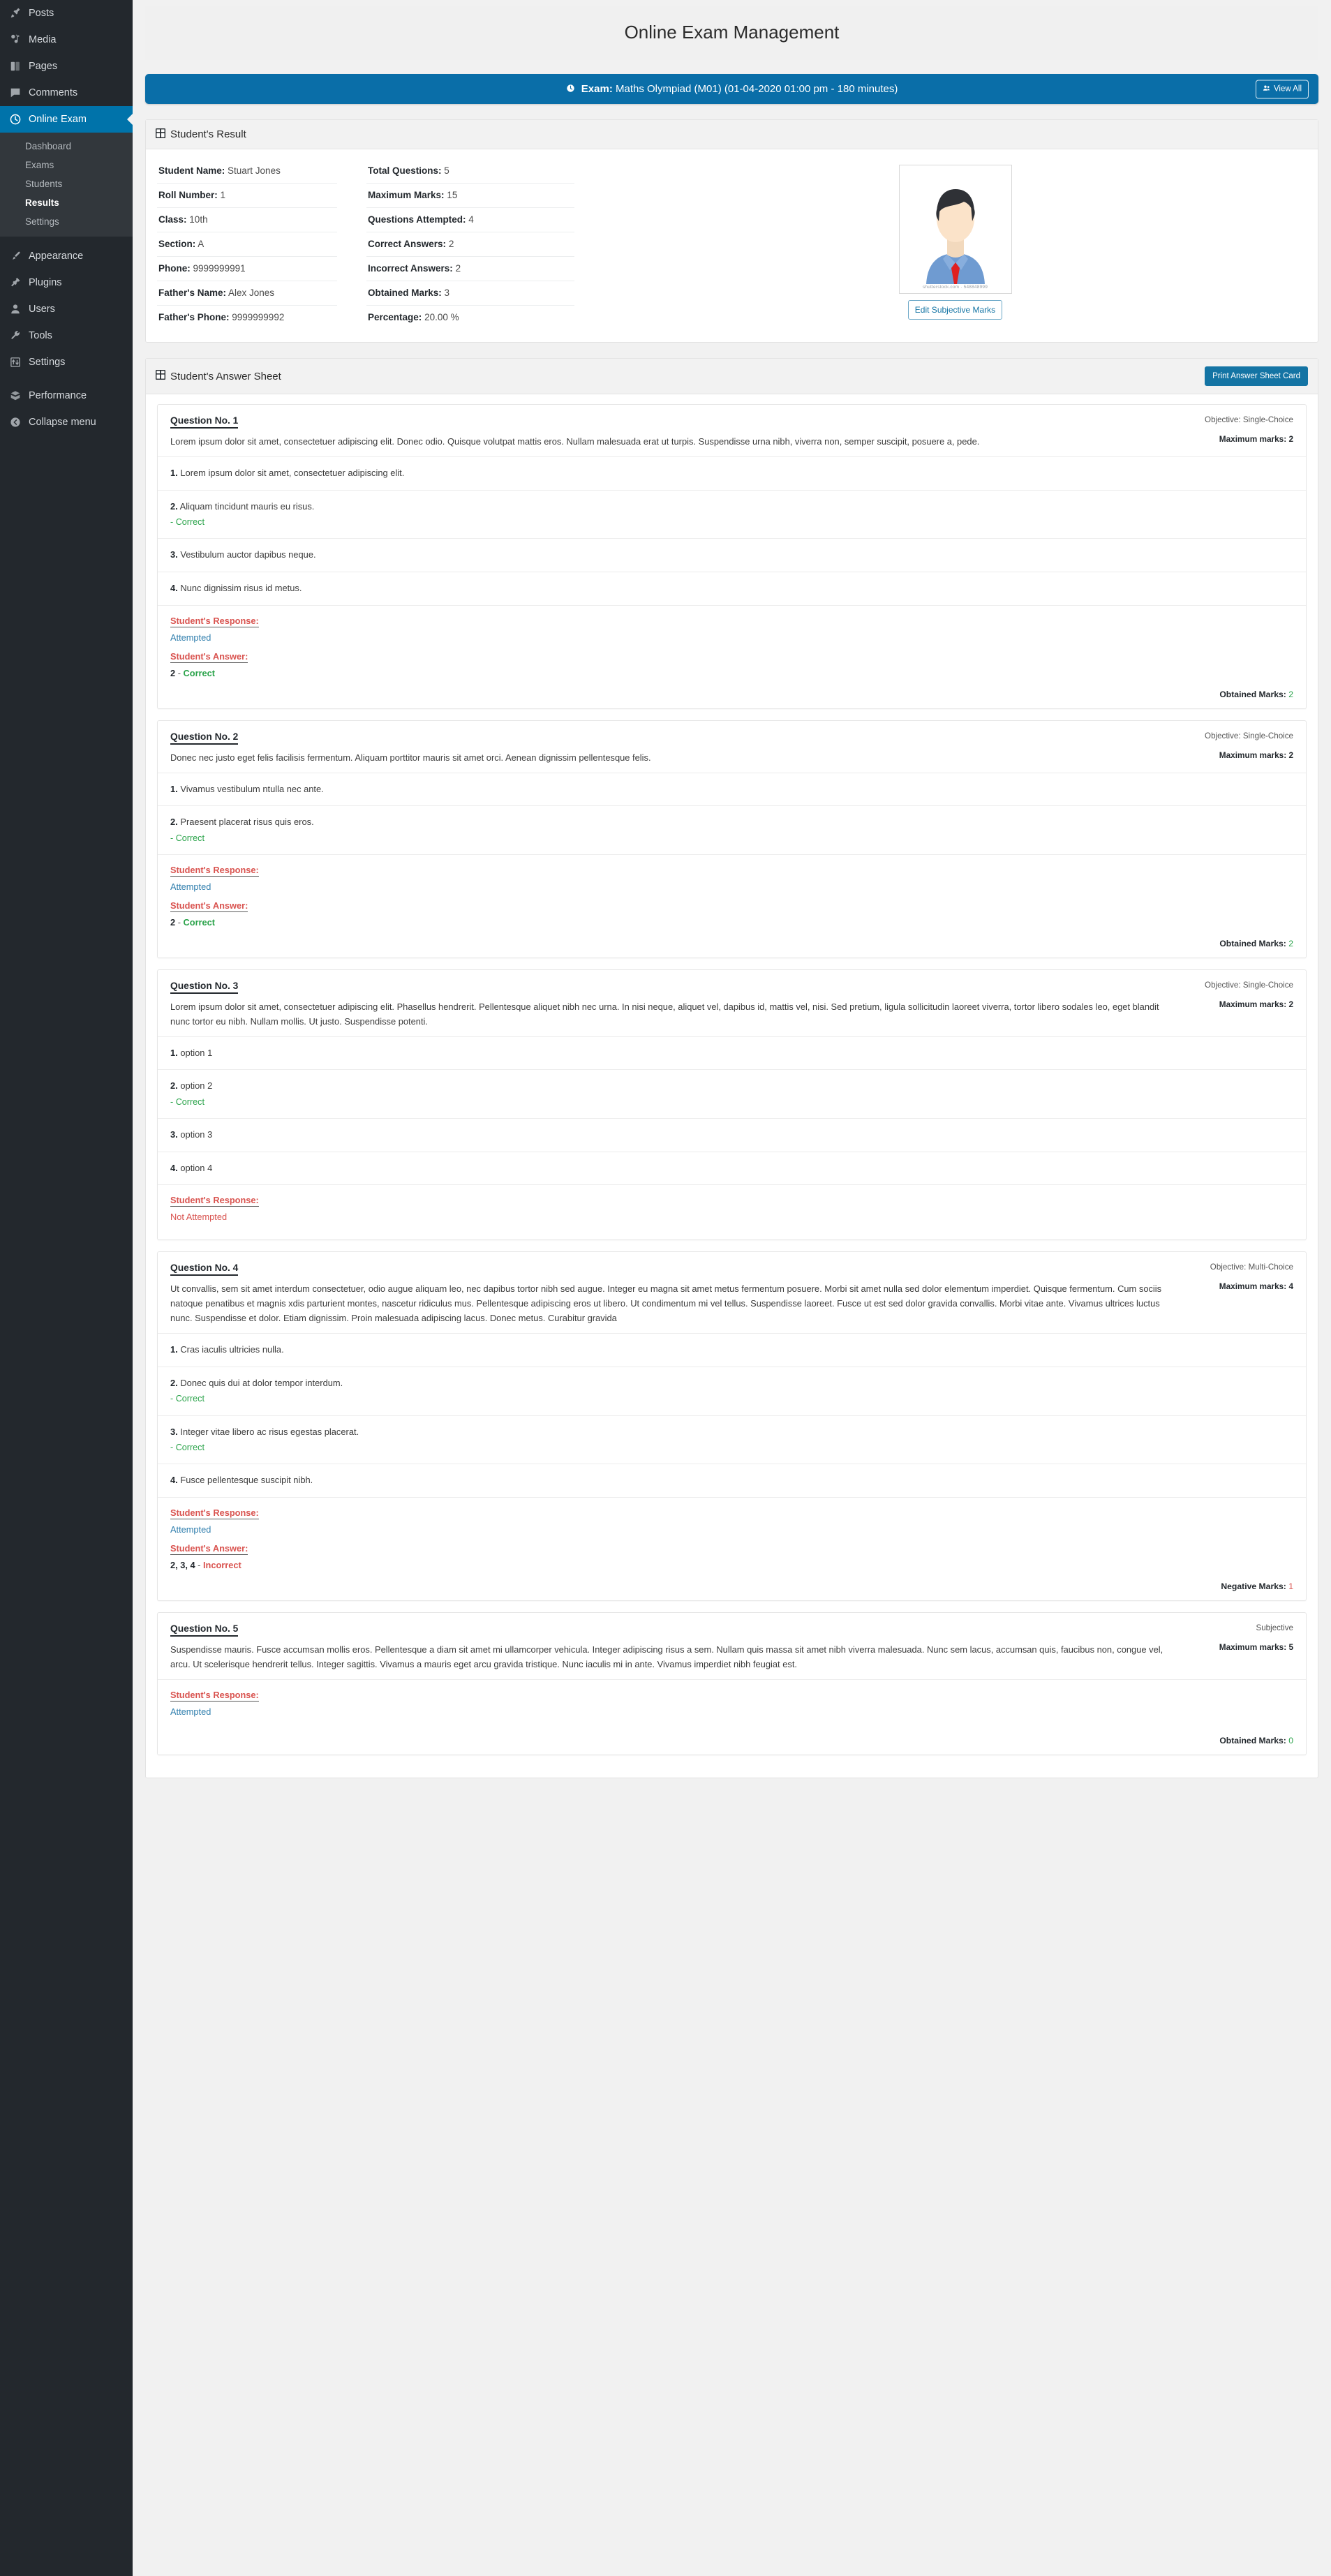 The height and width of the screenshot is (2576, 1331). I want to click on sidebar-item-pages: Pages, so click(66, 66).